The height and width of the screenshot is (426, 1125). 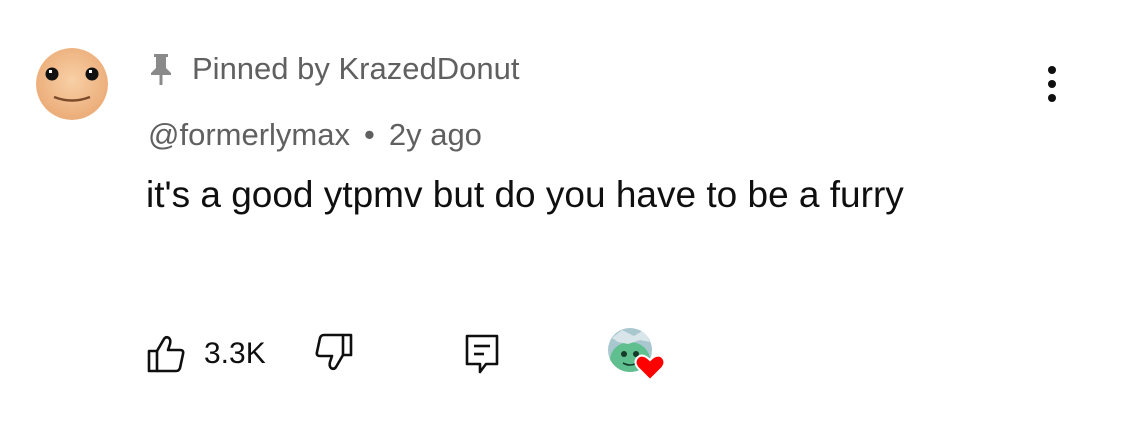 What do you see at coordinates (235, 353) in the screenshot?
I see `like-count: 3.3K` at bounding box center [235, 353].